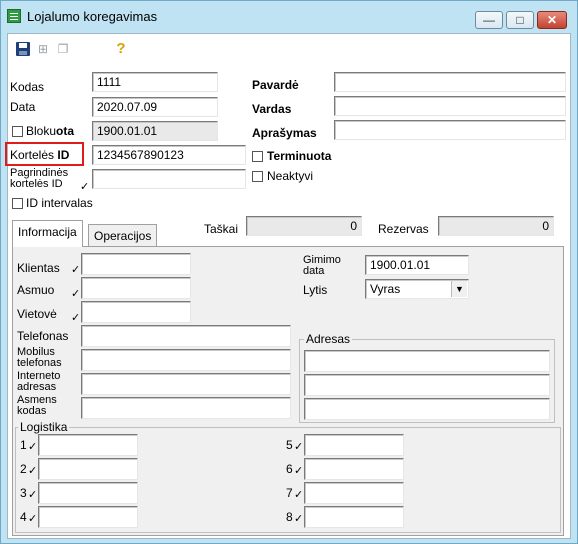 Image resolution: width=578 pixels, height=544 pixels. What do you see at coordinates (552, 20) in the screenshot?
I see `close-button: ✕` at bounding box center [552, 20].